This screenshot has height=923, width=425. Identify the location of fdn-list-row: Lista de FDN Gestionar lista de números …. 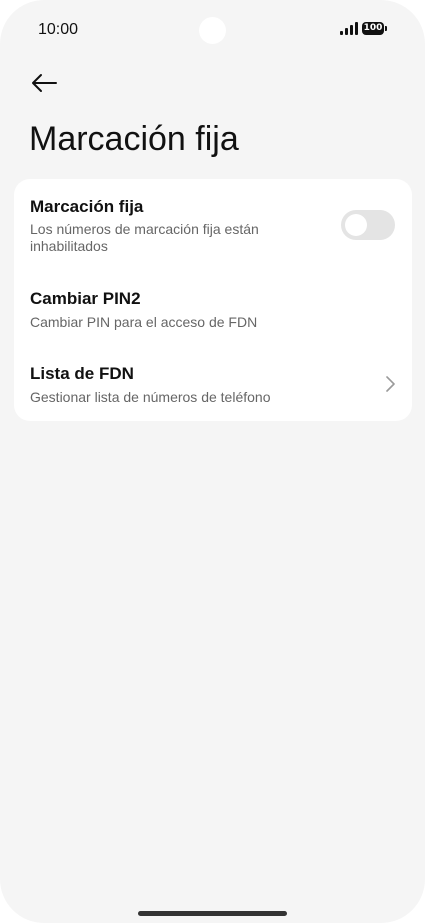
(213, 384).